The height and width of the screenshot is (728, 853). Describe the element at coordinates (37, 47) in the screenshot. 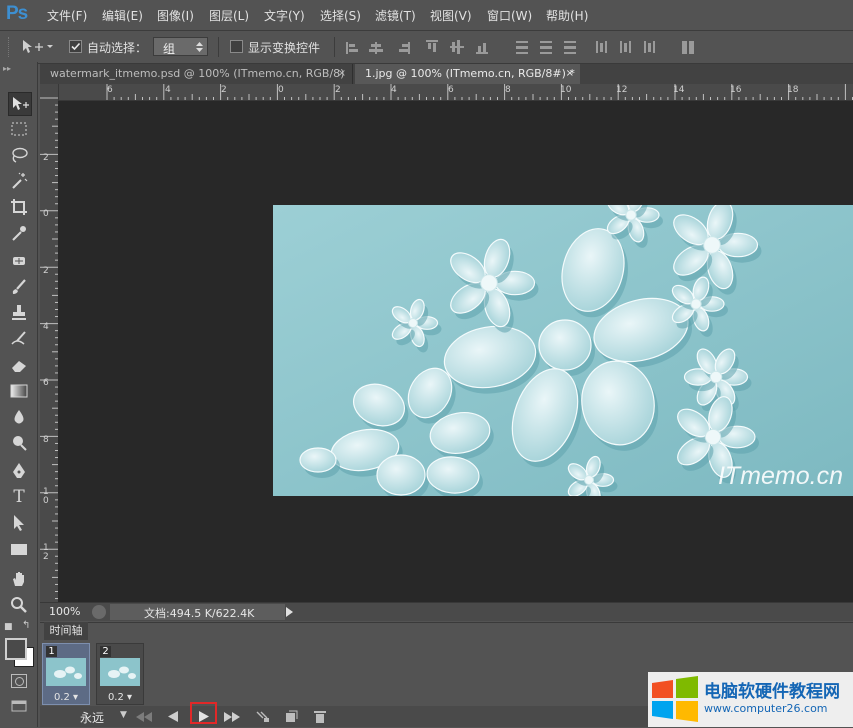

I see `tool-preset-picker` at that location.